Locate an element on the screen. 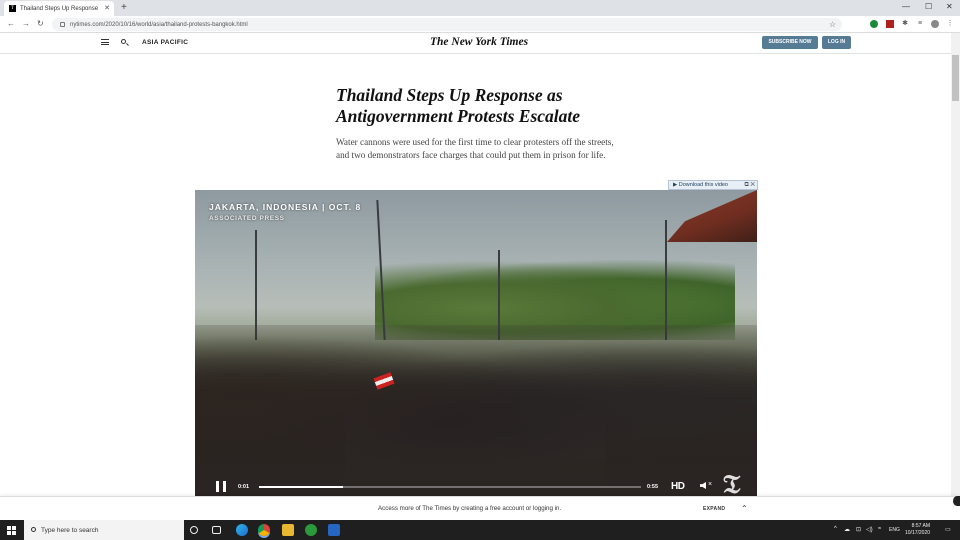 Image resolution: width=960 pixels, height=540 pixels. pause-icon is located at coordinates (221, 486).